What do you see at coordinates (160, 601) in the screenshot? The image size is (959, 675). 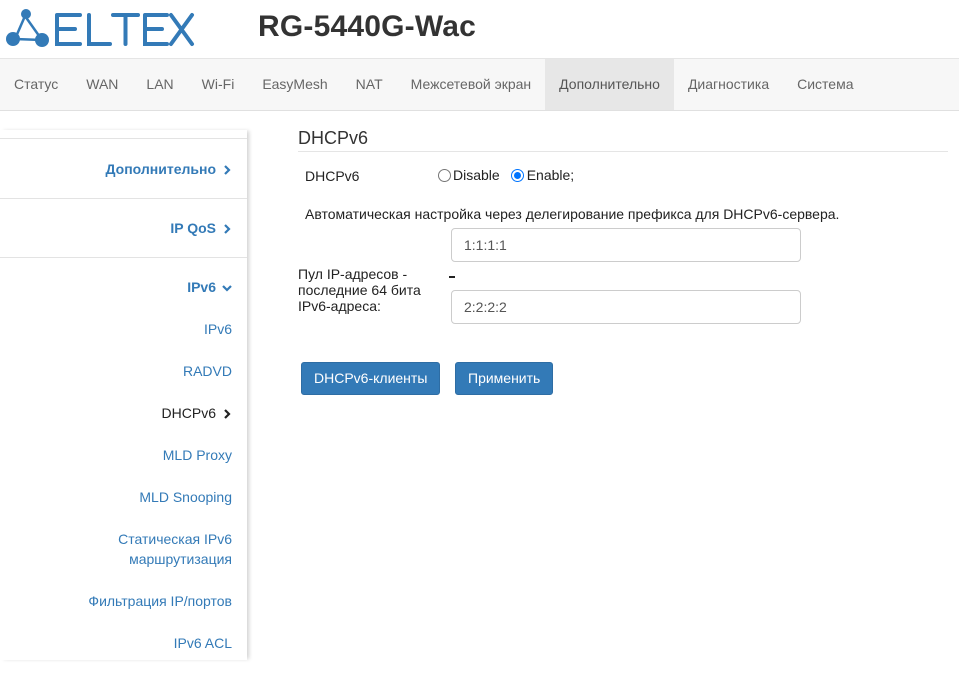 I see `sidebar-item-ip-port-filter: Фильтрация IP/портов` at bounding box center [160, 601].